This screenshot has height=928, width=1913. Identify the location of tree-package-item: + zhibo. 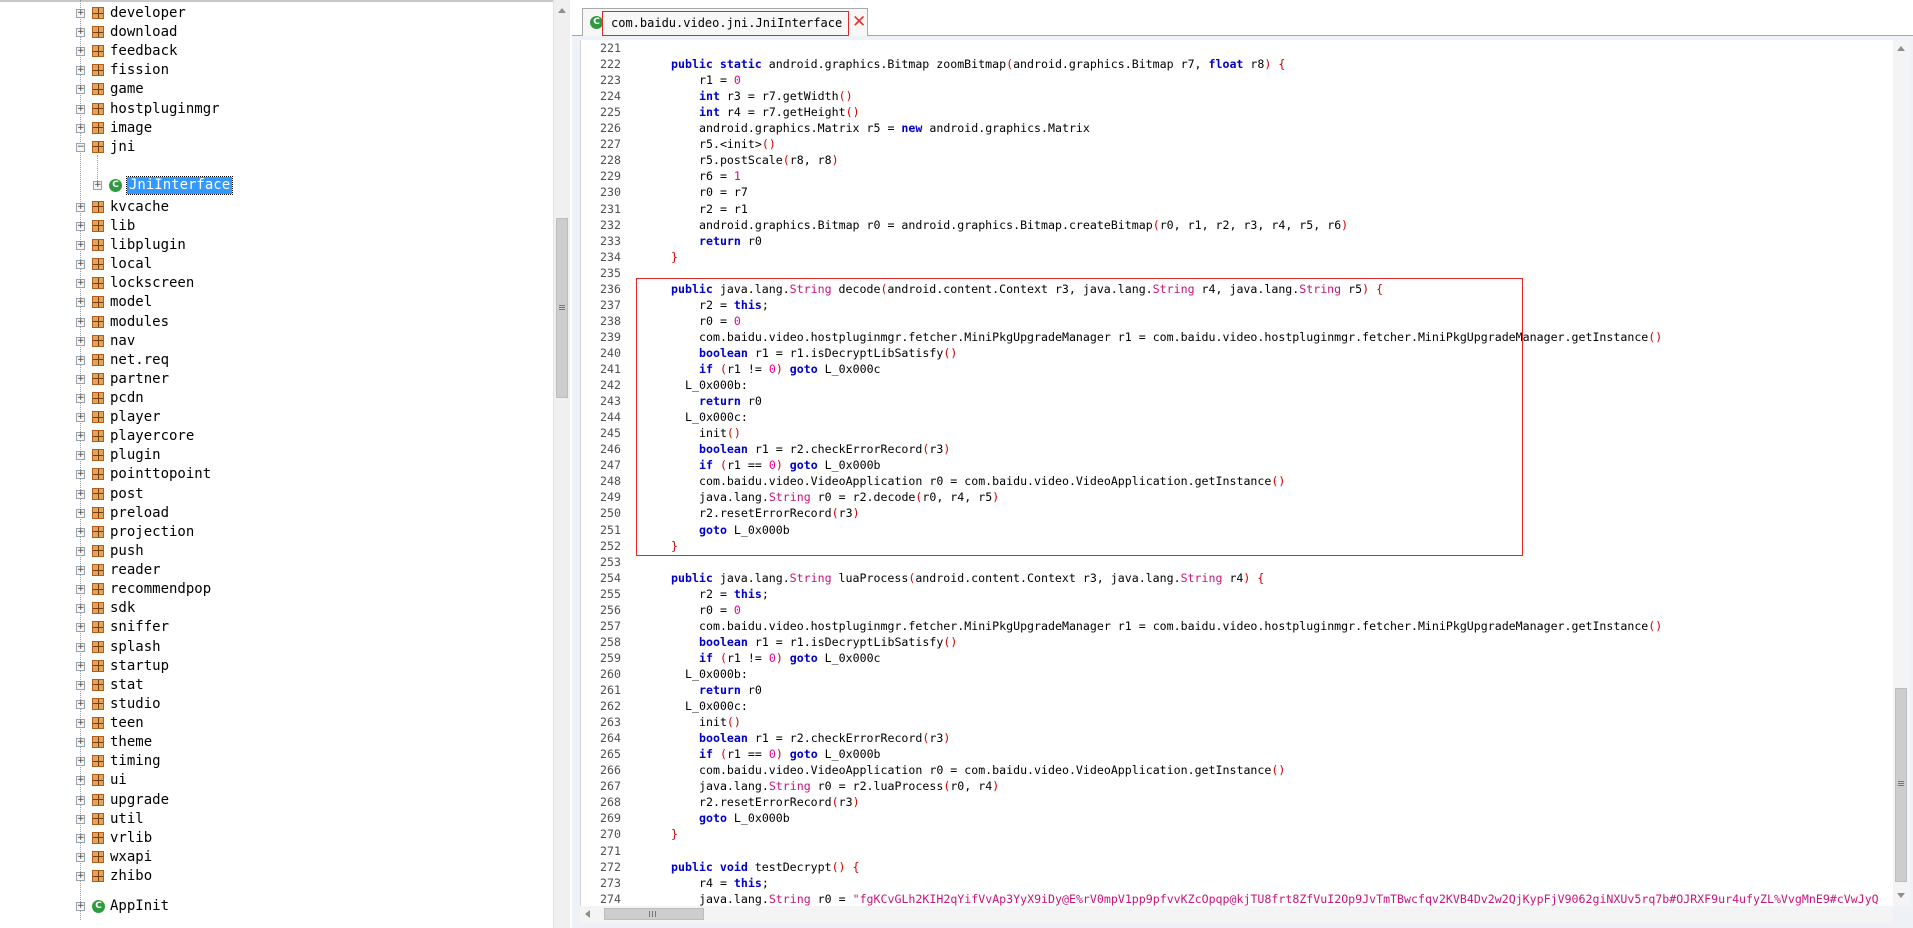
(276, 876).